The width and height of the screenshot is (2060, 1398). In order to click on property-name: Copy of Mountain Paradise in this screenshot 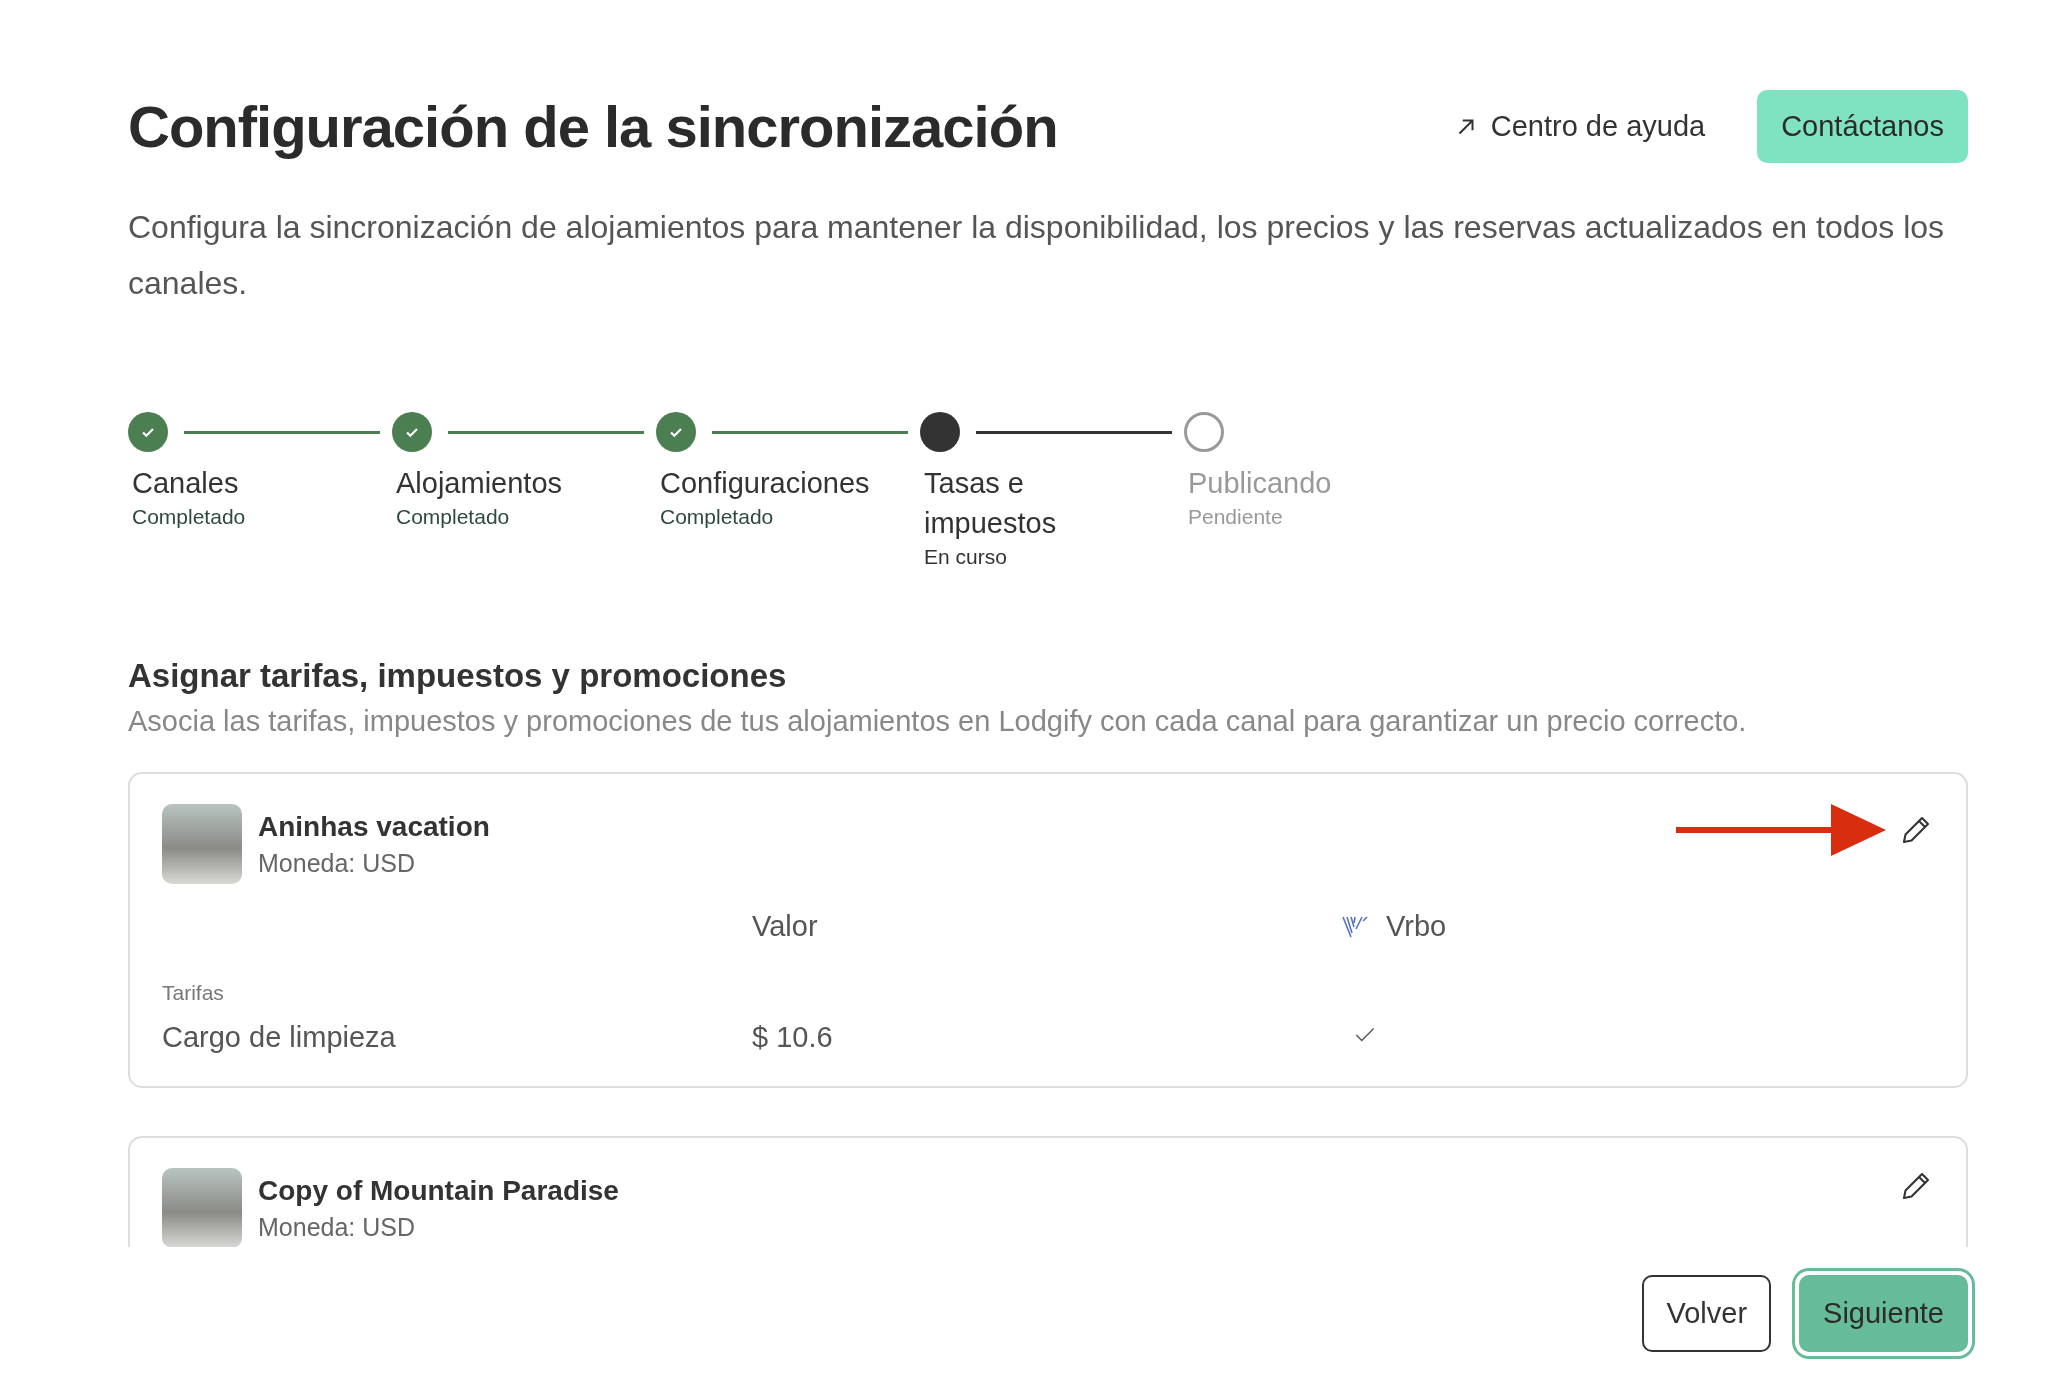, I will do `click(439, 1190)`.